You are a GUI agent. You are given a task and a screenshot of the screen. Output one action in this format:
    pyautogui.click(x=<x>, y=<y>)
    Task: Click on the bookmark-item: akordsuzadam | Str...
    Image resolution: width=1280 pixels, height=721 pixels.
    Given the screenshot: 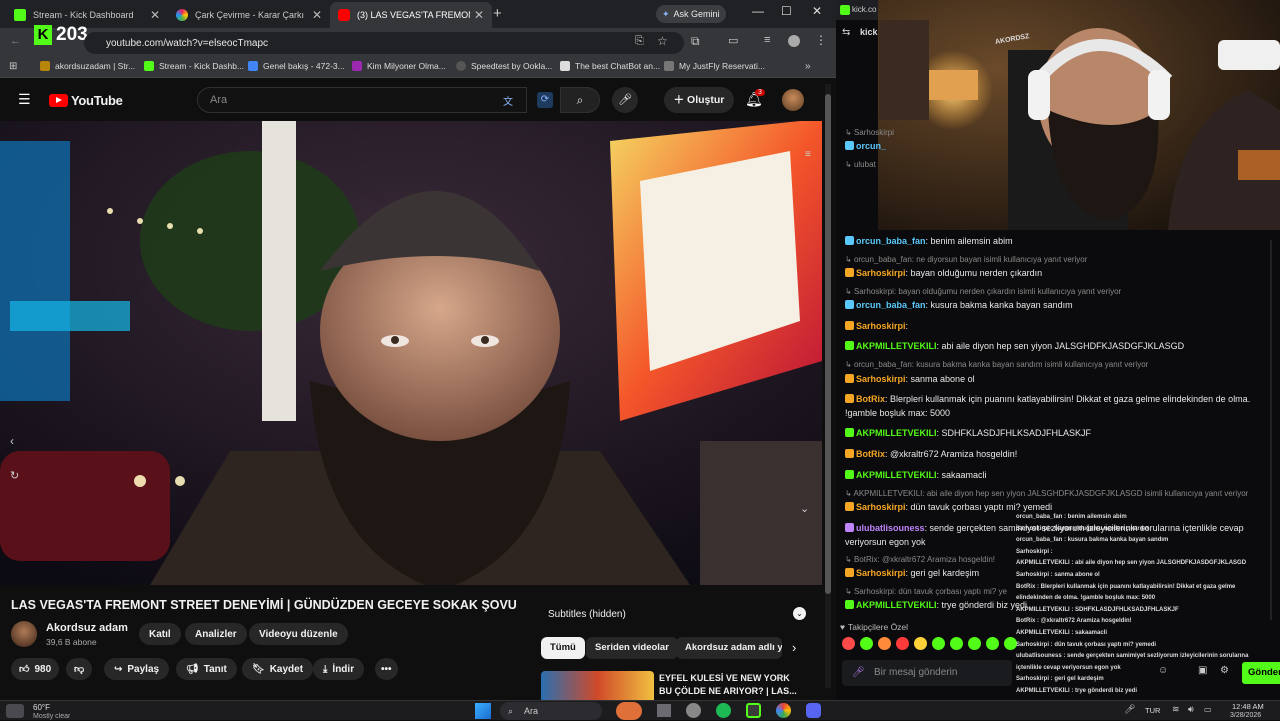 What is the action you would take?
    pyautogui.click(x=87, y=66)
    